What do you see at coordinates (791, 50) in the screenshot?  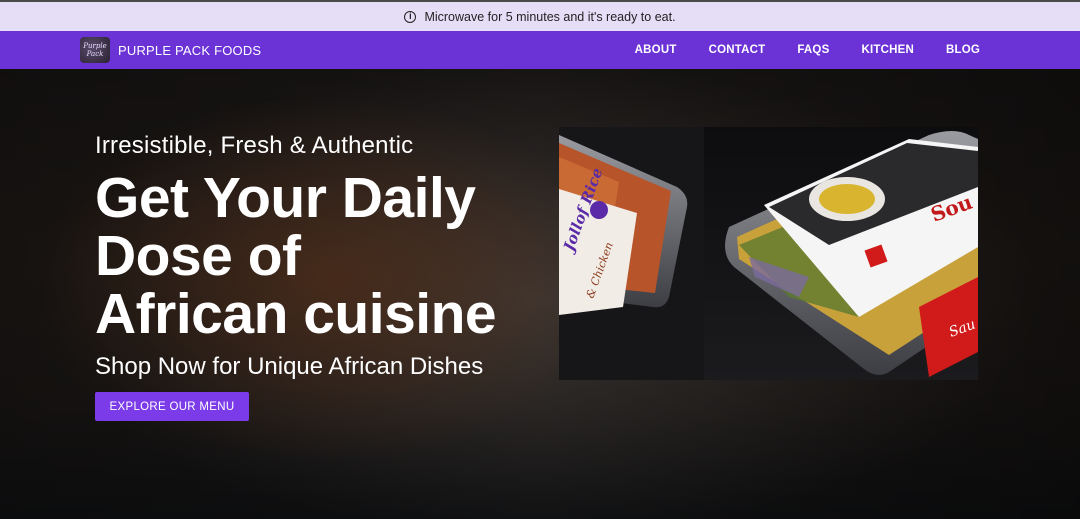 I see `nav-links: ABOUT CONTACT FAQS KITCHEN BLOG` at bounding box center [791, 50].